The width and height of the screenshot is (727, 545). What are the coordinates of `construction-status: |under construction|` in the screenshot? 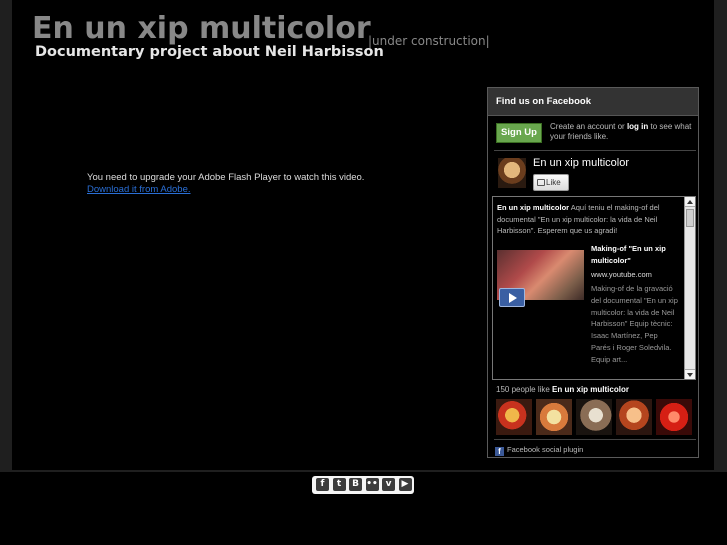 It's located at (429, 41).